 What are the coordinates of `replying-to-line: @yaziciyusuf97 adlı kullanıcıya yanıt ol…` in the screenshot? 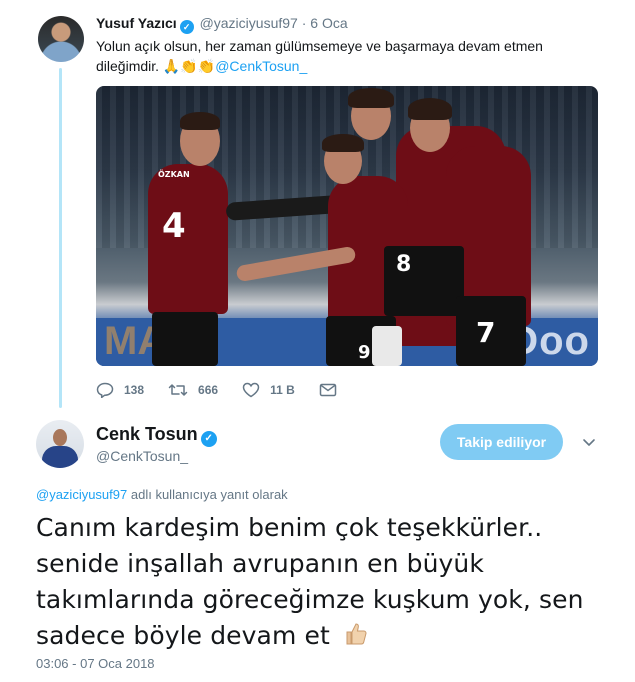 It's located at (162, 494).